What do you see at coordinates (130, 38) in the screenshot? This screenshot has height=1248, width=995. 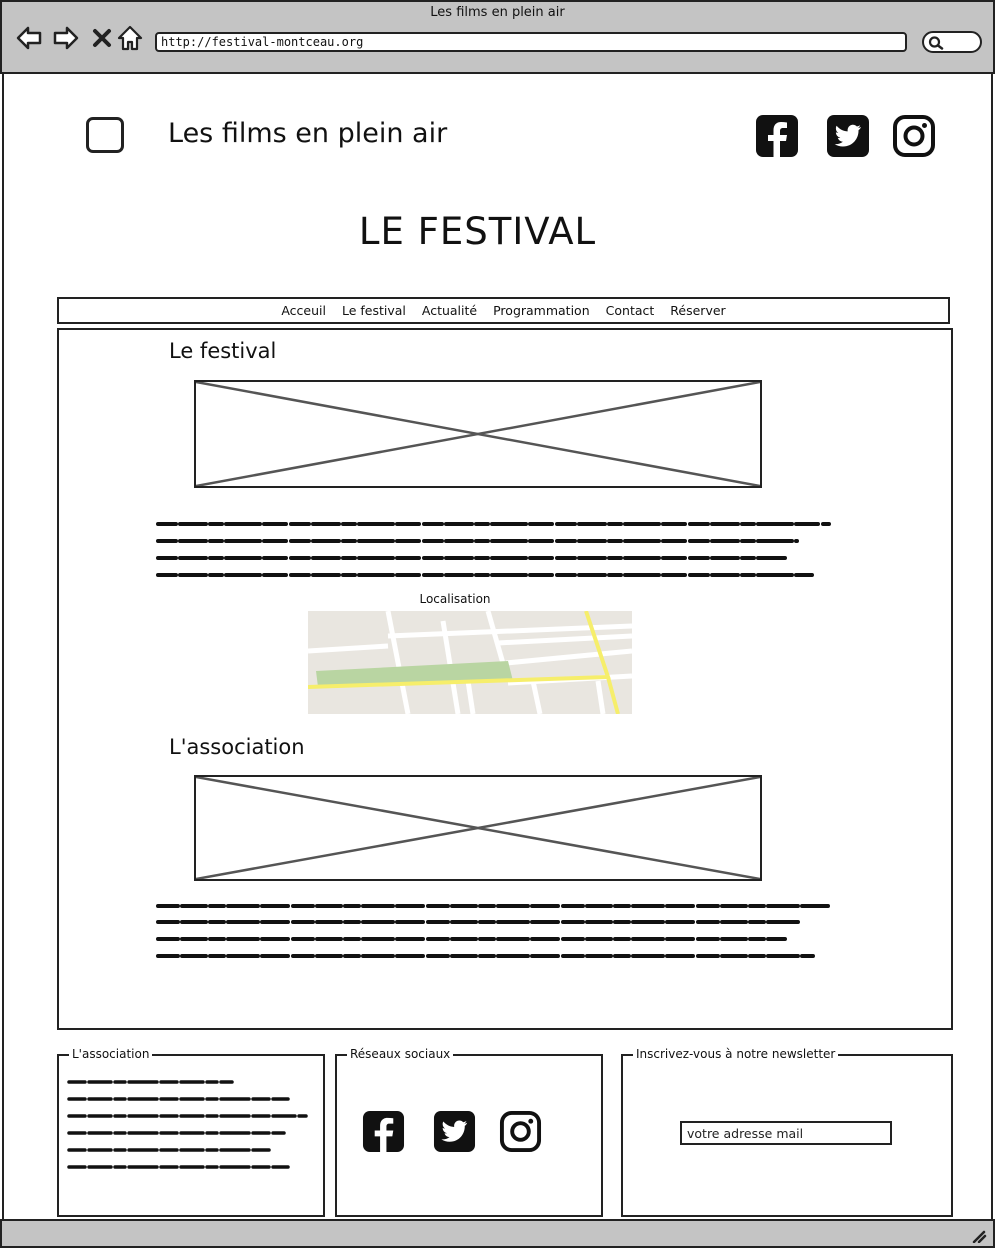 I see `home-icon` at bounding box center [130, 38].